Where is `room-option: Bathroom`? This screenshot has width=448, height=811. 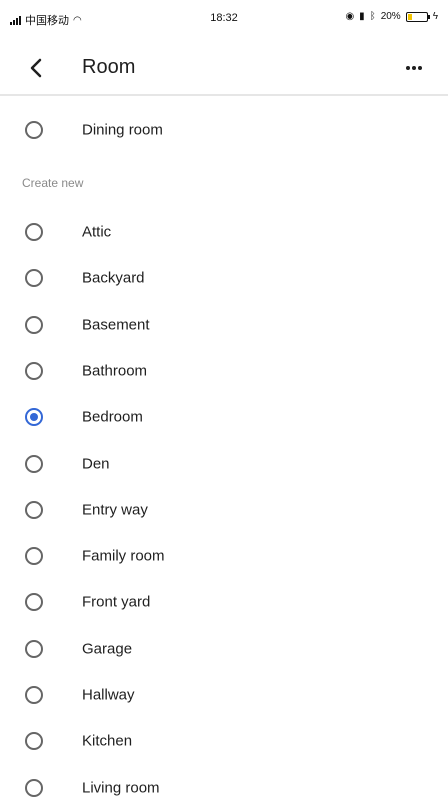 room-option: Bathroom is located at coordinates (224, 371).